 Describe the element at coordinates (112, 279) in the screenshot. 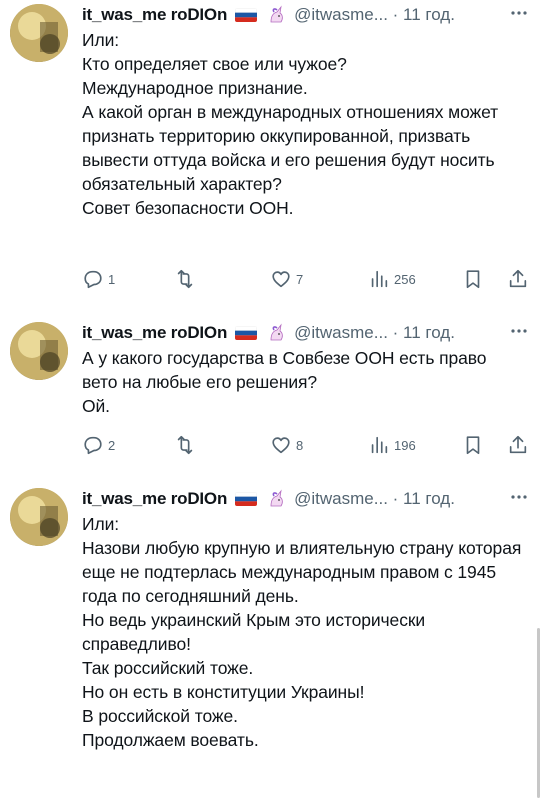

I see `reply-count: 1` at that location.